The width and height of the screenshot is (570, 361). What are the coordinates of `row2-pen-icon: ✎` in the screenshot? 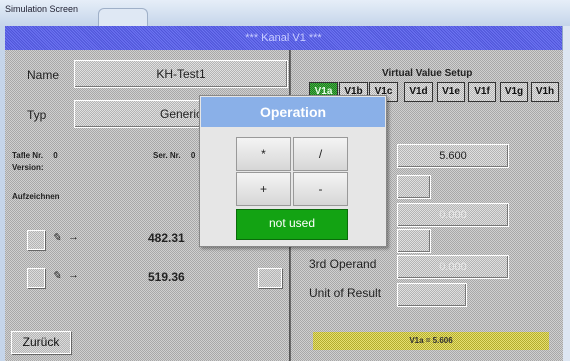 It's located at (56, 275).